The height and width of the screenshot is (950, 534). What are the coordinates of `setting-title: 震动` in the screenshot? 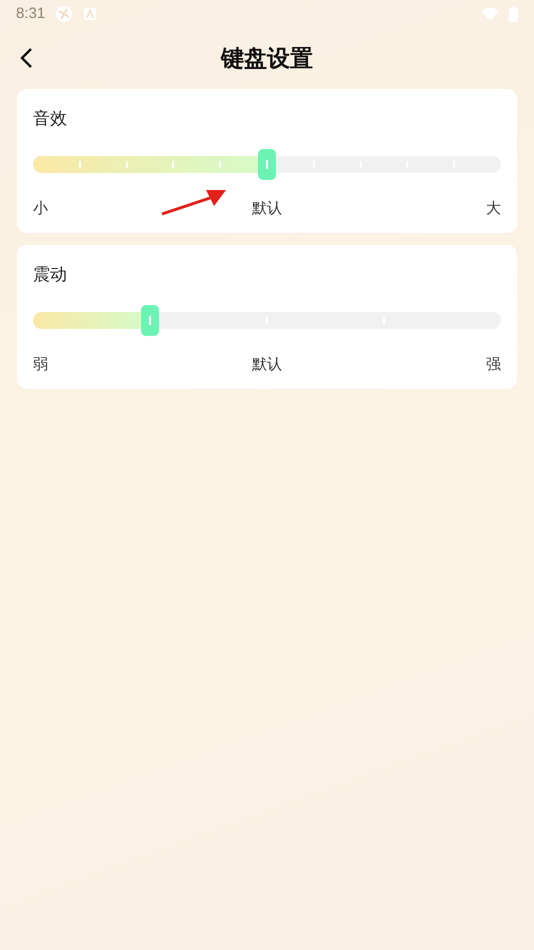 It's located at (50, 275).